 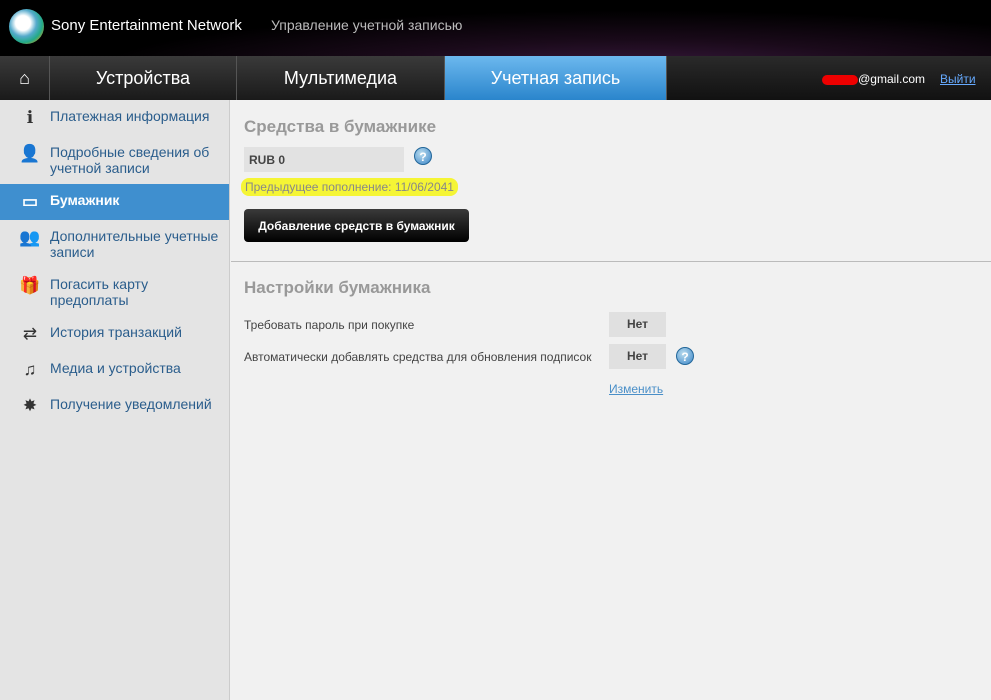 I want to click on sidebar-item-wallet: ▭ Бумажник, so click(x=114, y=202).